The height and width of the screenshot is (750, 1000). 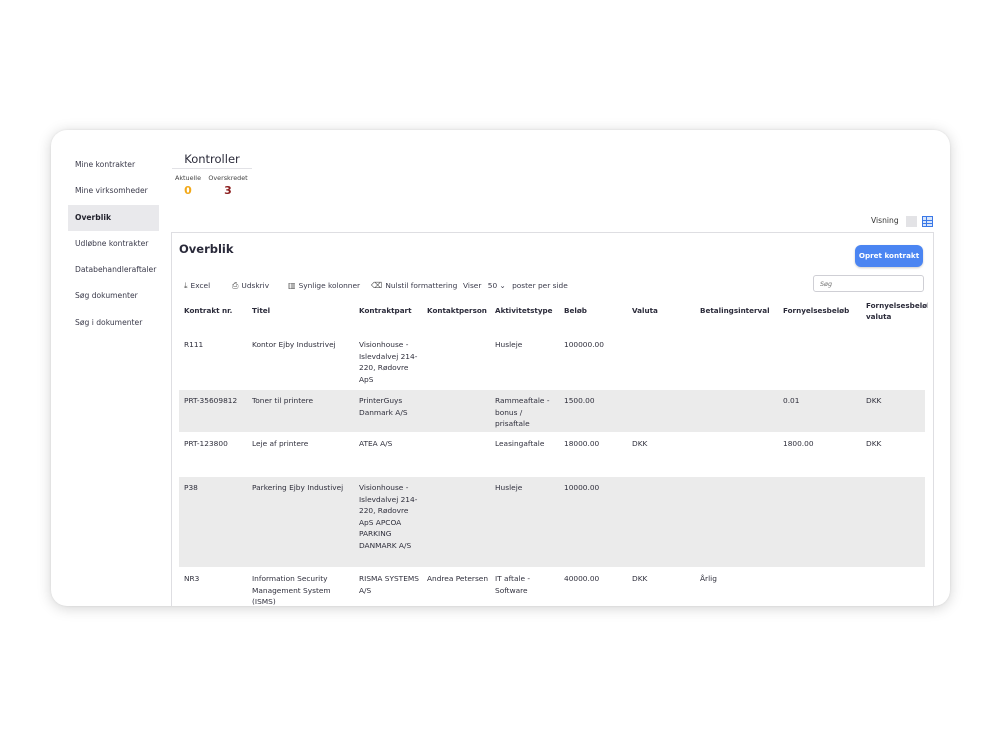 I want to click on cell-fornyelsesbelob: 1800.00, so click(x=798, y=443).